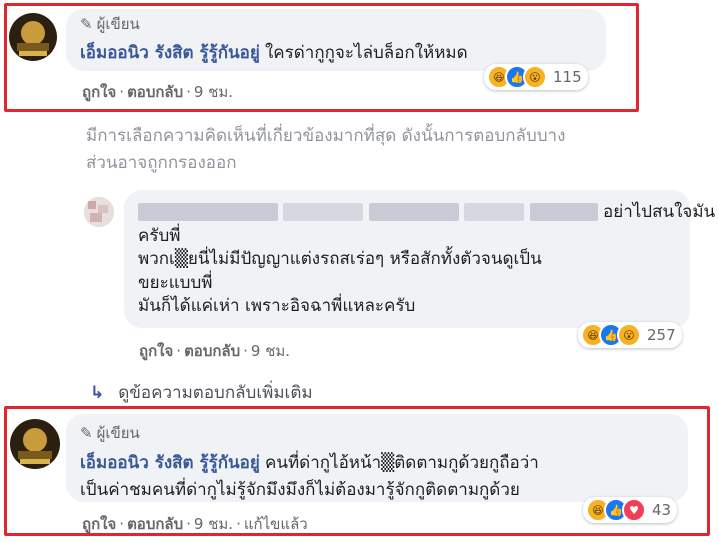 This screenshot has width=719, height=543. I want to click on love-icon: ♥, so click(634, 510).